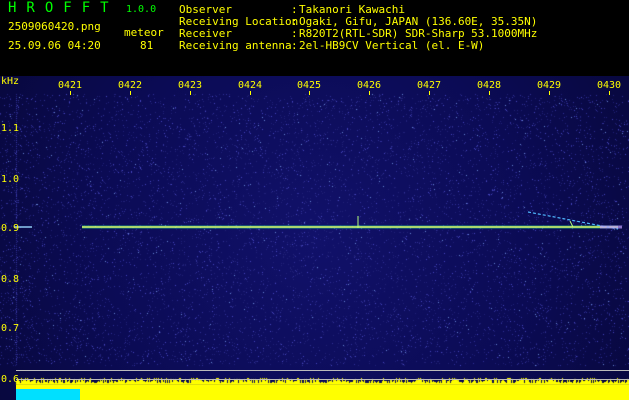 The image size is (629, 400). I want to click on amplitude-bar, so click(322, 392).